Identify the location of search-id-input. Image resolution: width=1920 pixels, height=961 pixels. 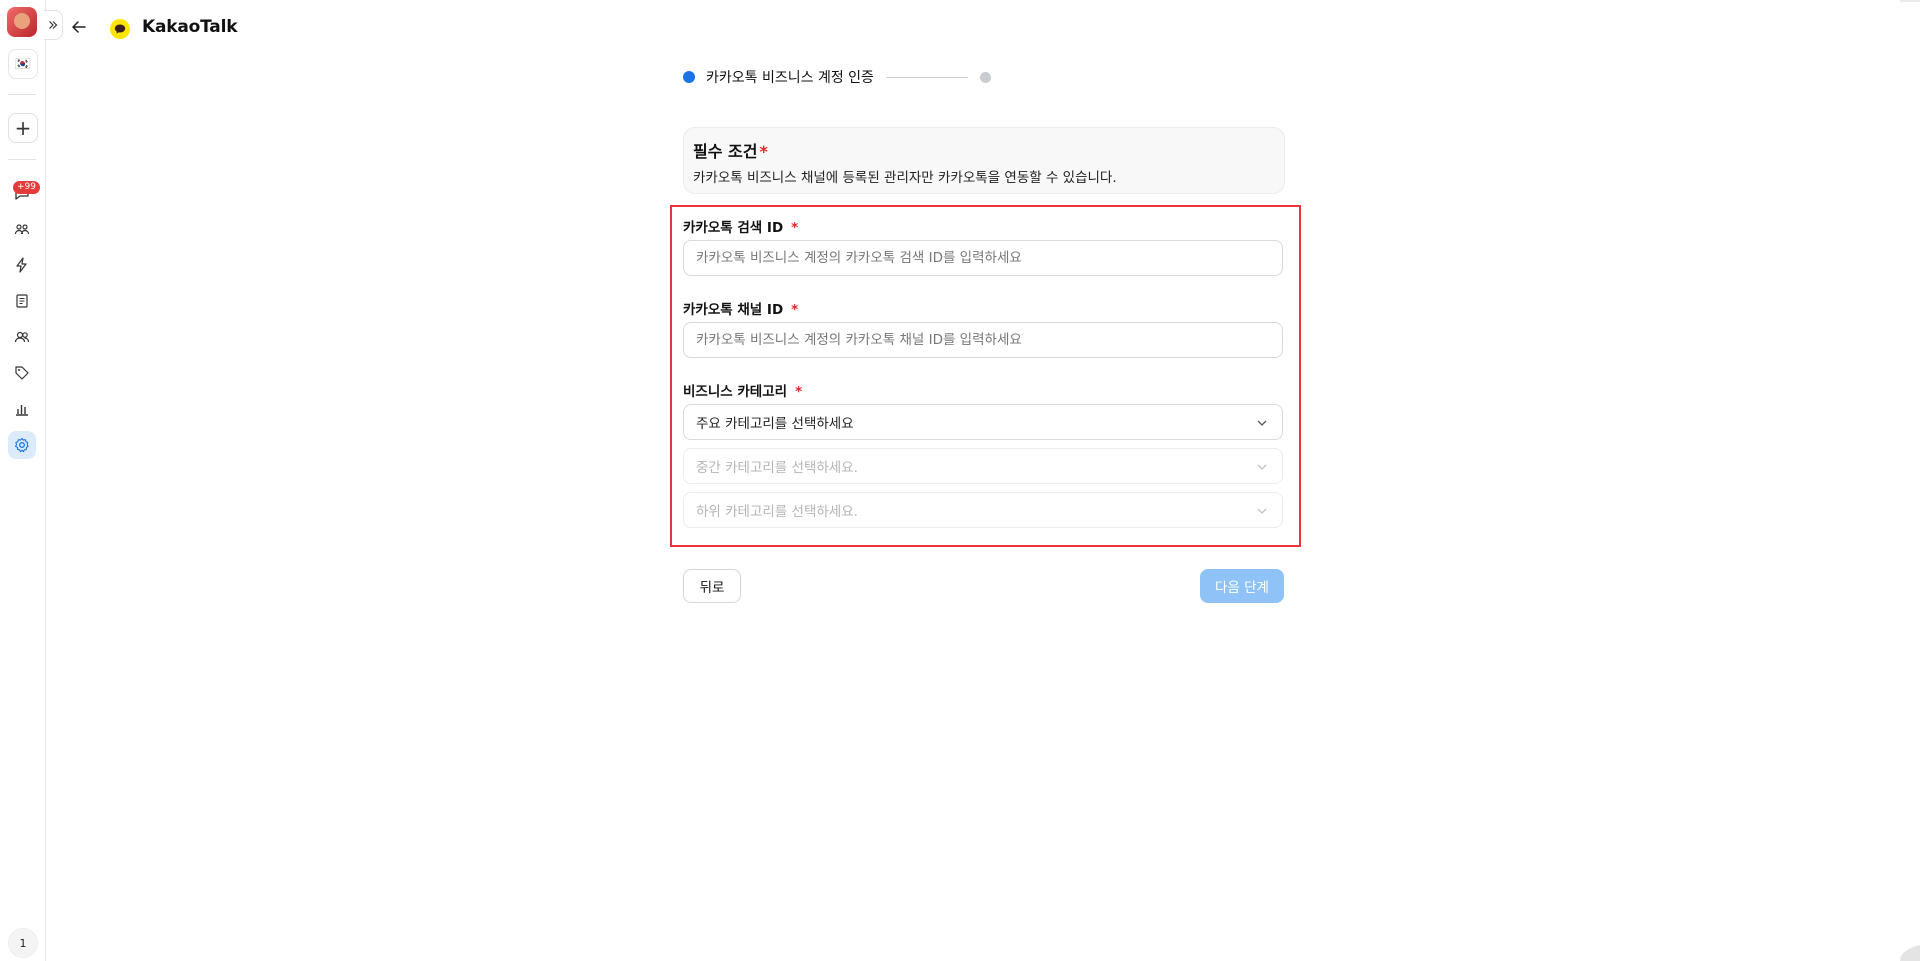
(983, 258).